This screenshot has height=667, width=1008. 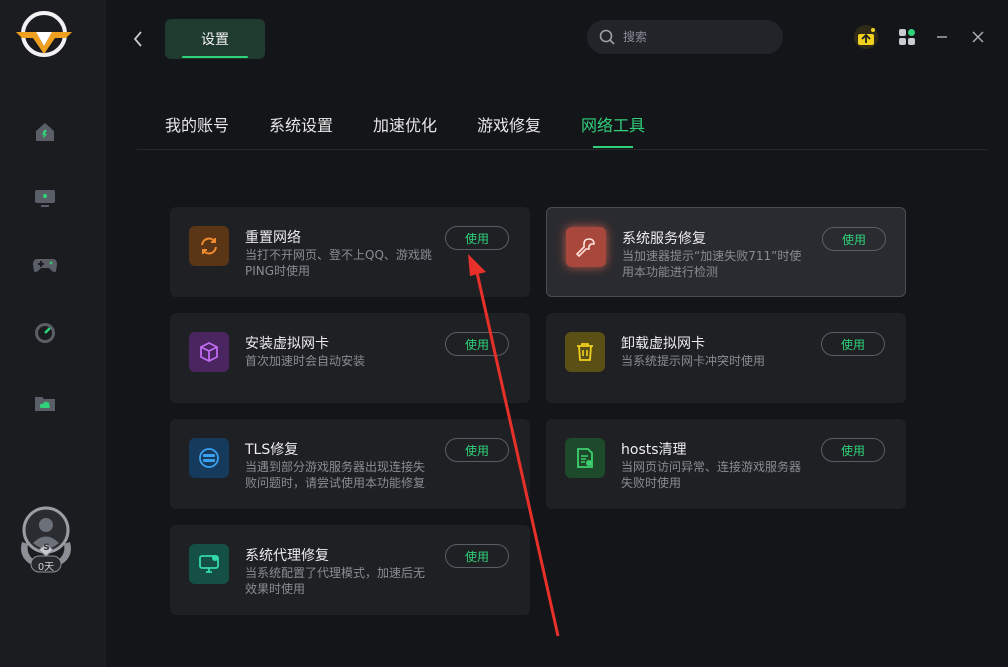 What do you see at coordinates (477, 556) in the screenshot?
I see `use-button-system-proxy-repair: 使用` at bounding box center [477, 556].